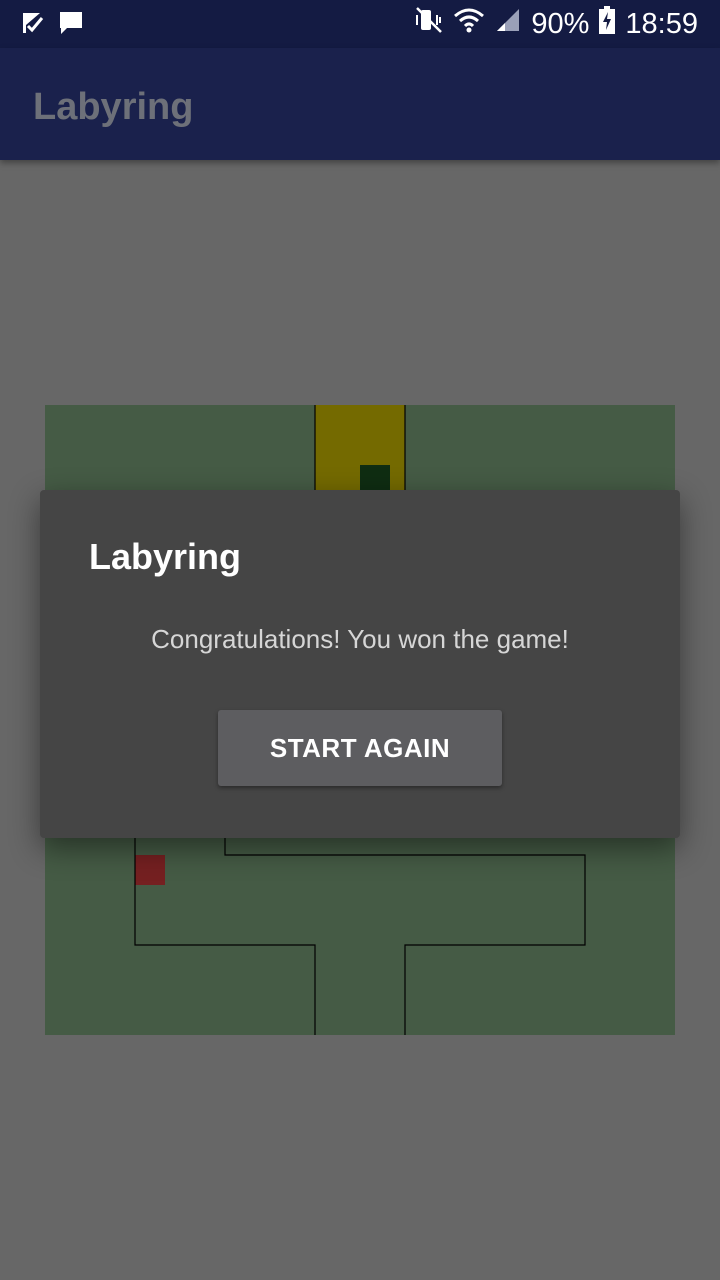  What do you see at coordinates (607, 24) in the screenshot?
I see `battery-charging-icon` at bounding box center [607, 24].